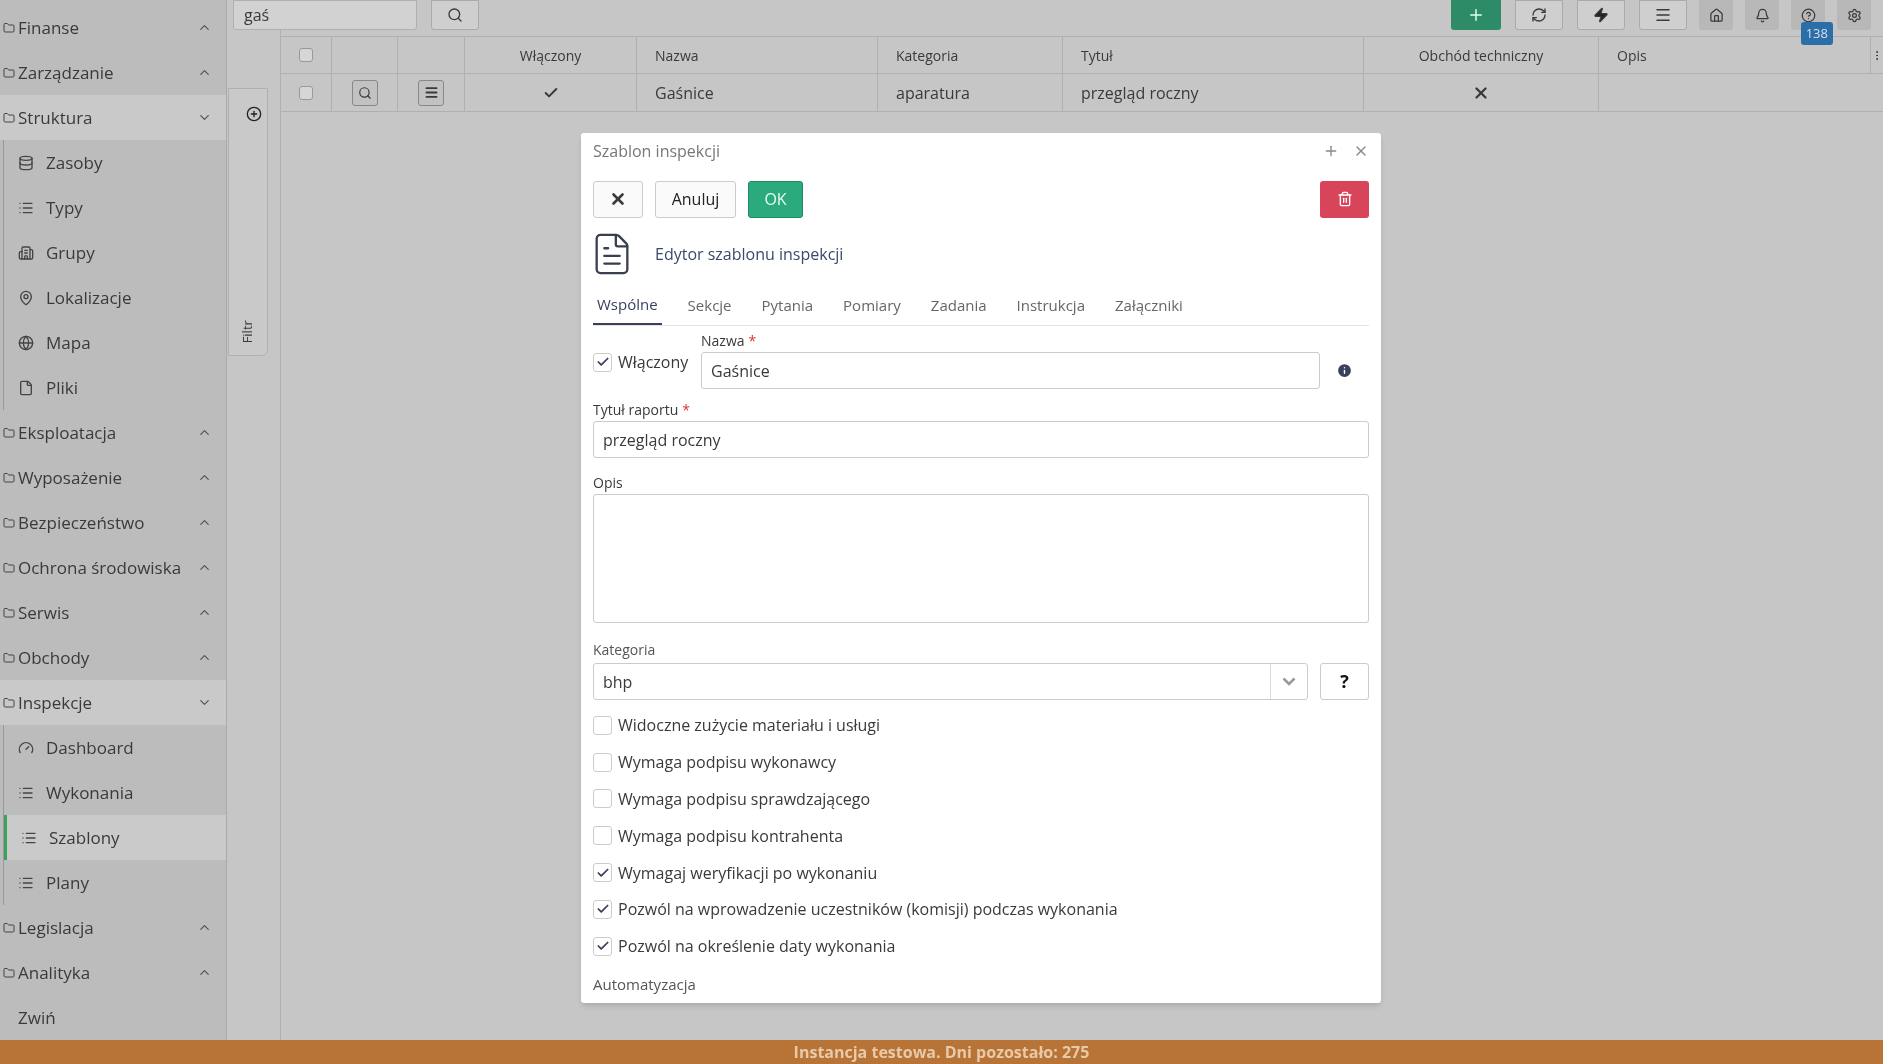  What do you see at coordinates (113, 657) in the screenshot?
I see `sidebar-item: Obchody` at bounding box center [113, 657].